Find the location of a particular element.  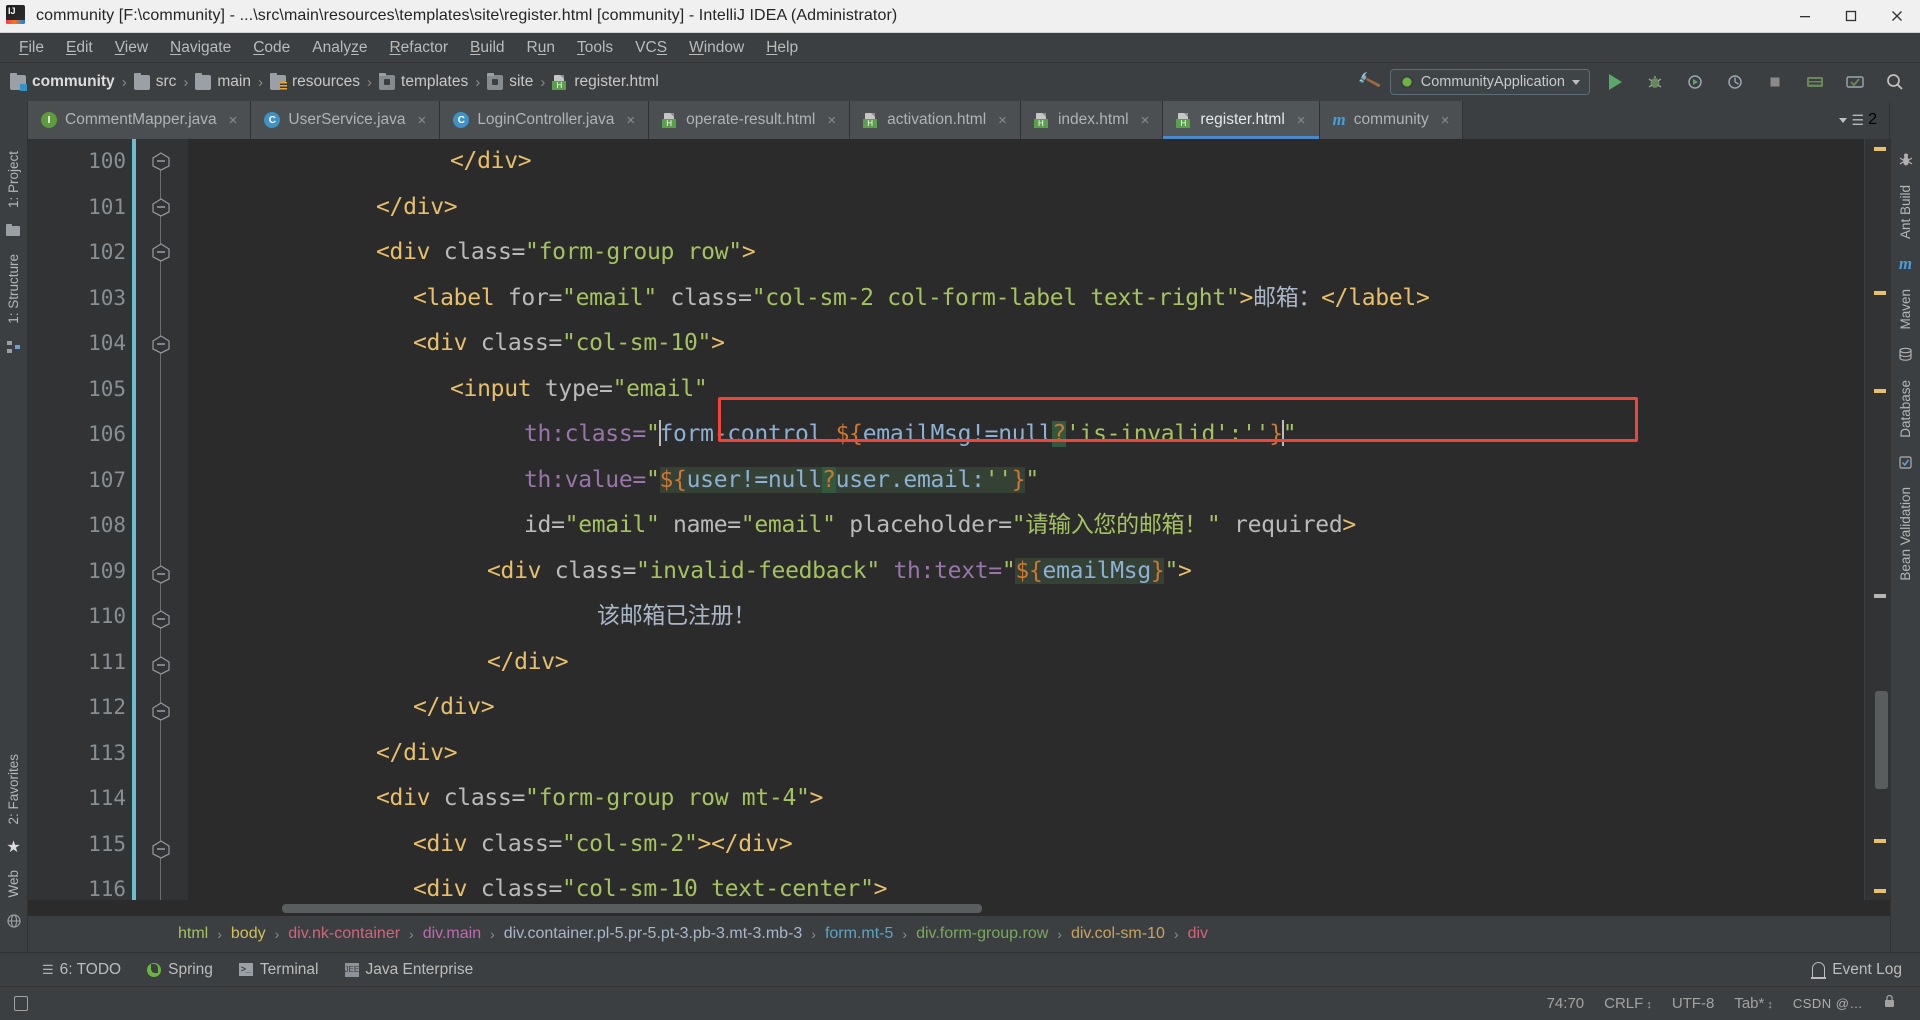

breadcrumb-segment-col-sm-10: div.col-sm-10 is located at coordinates (1118, 934).